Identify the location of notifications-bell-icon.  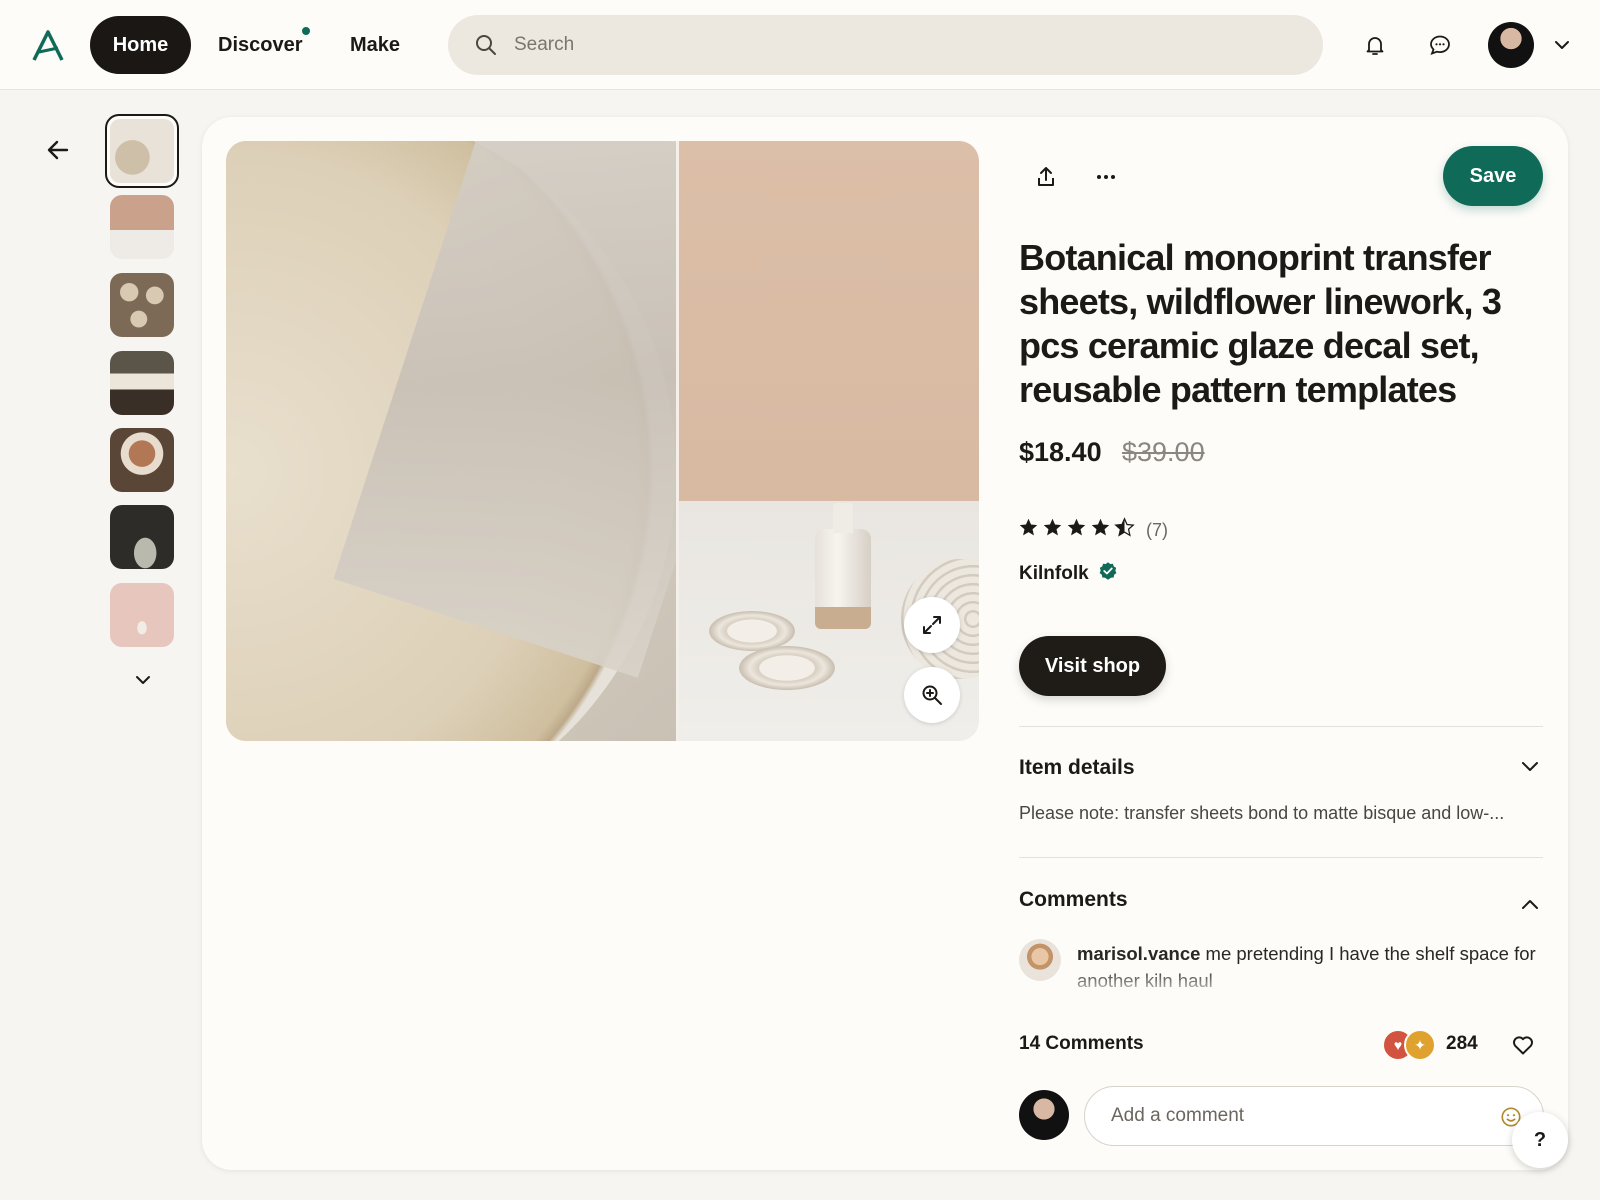
(1375, 45).